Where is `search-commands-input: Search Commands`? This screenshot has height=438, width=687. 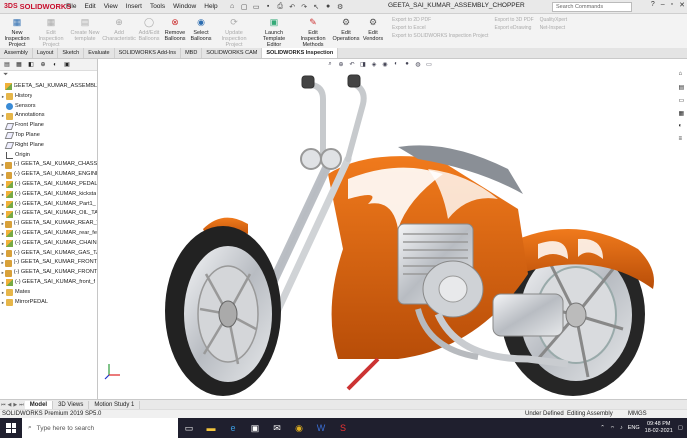 search-commands-input: Search Commands is located at coordinates (592, 7).